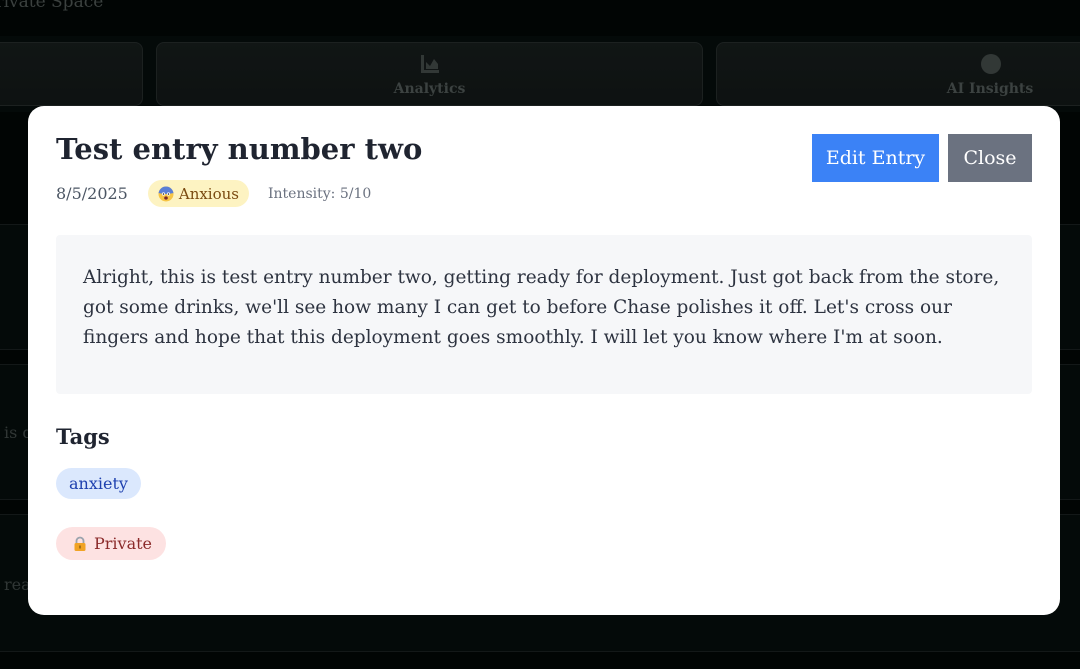 Image resolution: width=1080 pixels, height=669 pixels. I want to click on entry-meta: 8/5/2025 Anxious Intensity: 5/10, so click(213, 193).